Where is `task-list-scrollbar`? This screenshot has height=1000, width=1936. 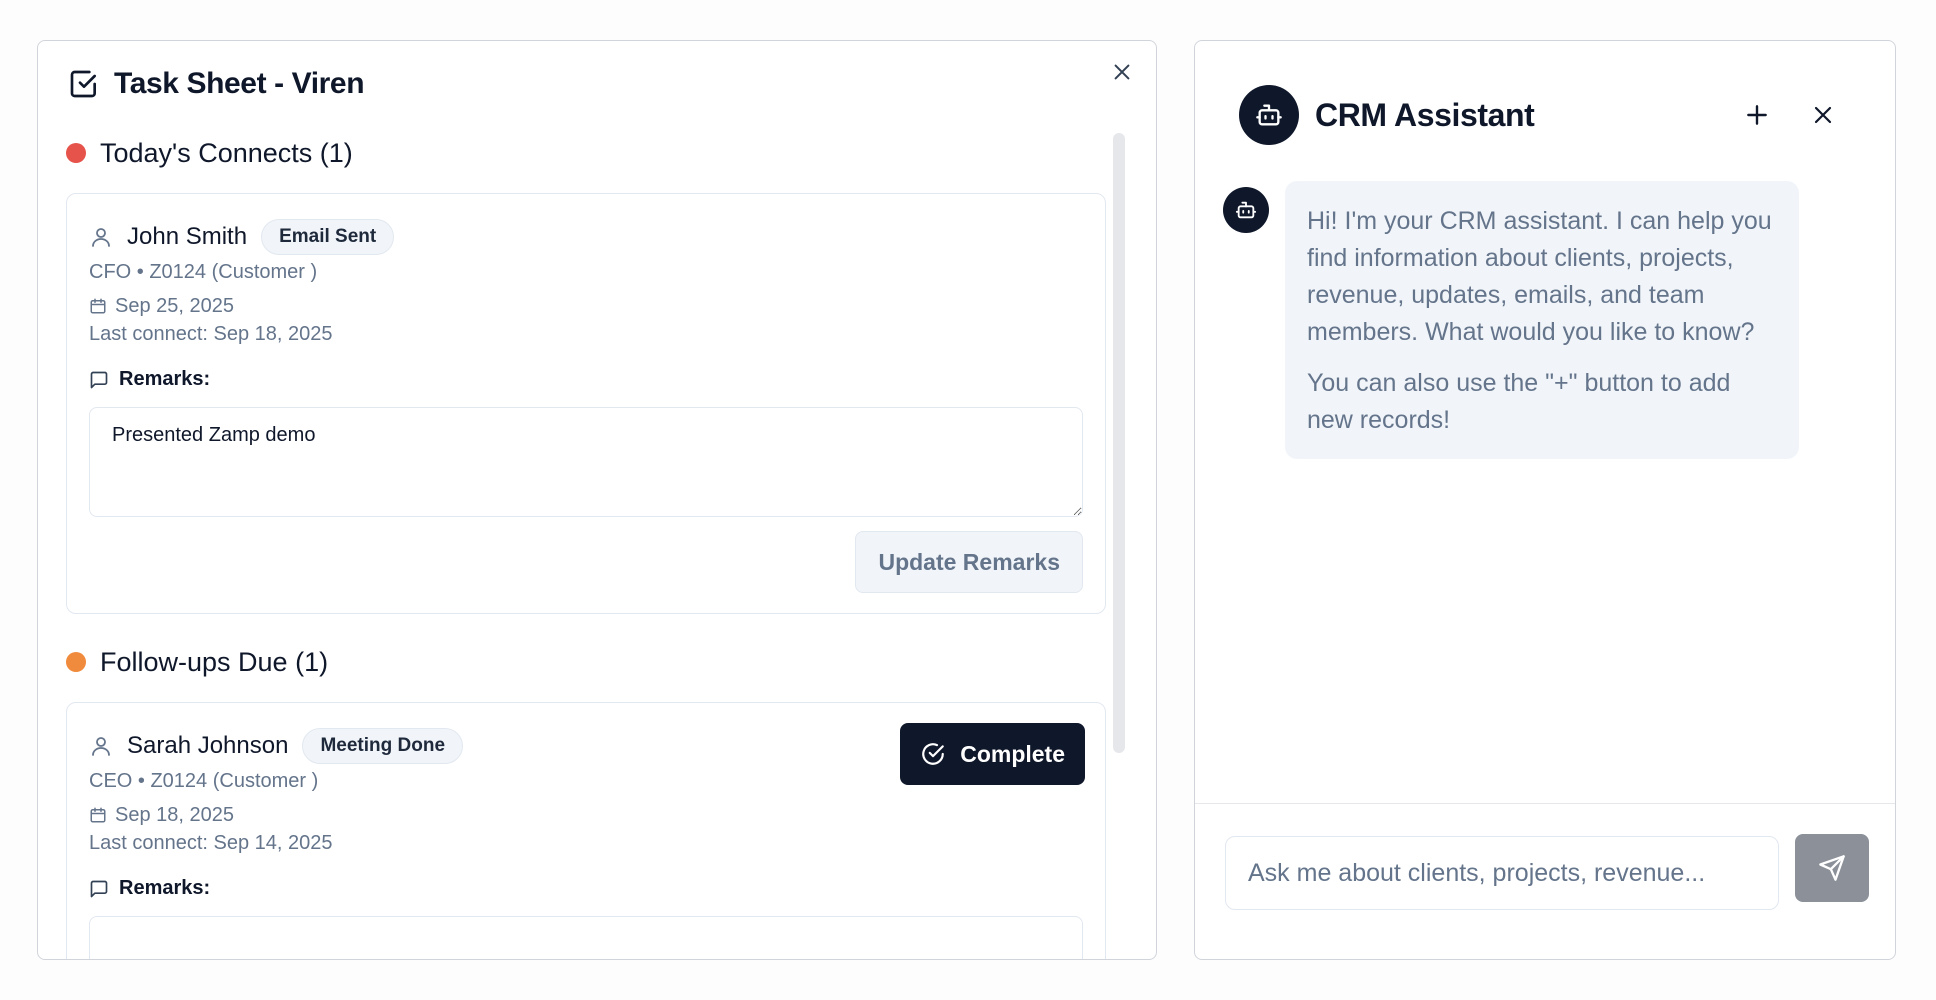
task-list-scrollbar is located at coordinates (1119, 443).